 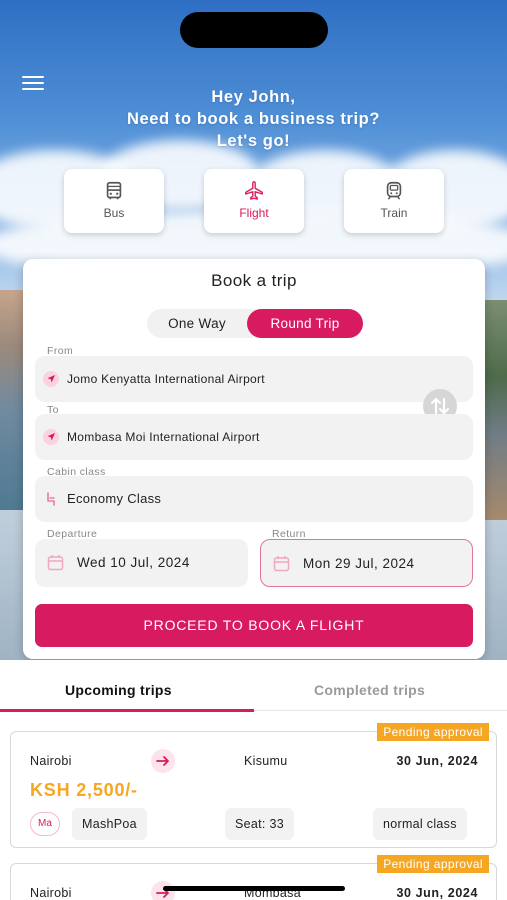 What do you see at coordinates (45, 824) in the screenshot?
I see `operator-logo: Ma` at bounding box center [45, 824].